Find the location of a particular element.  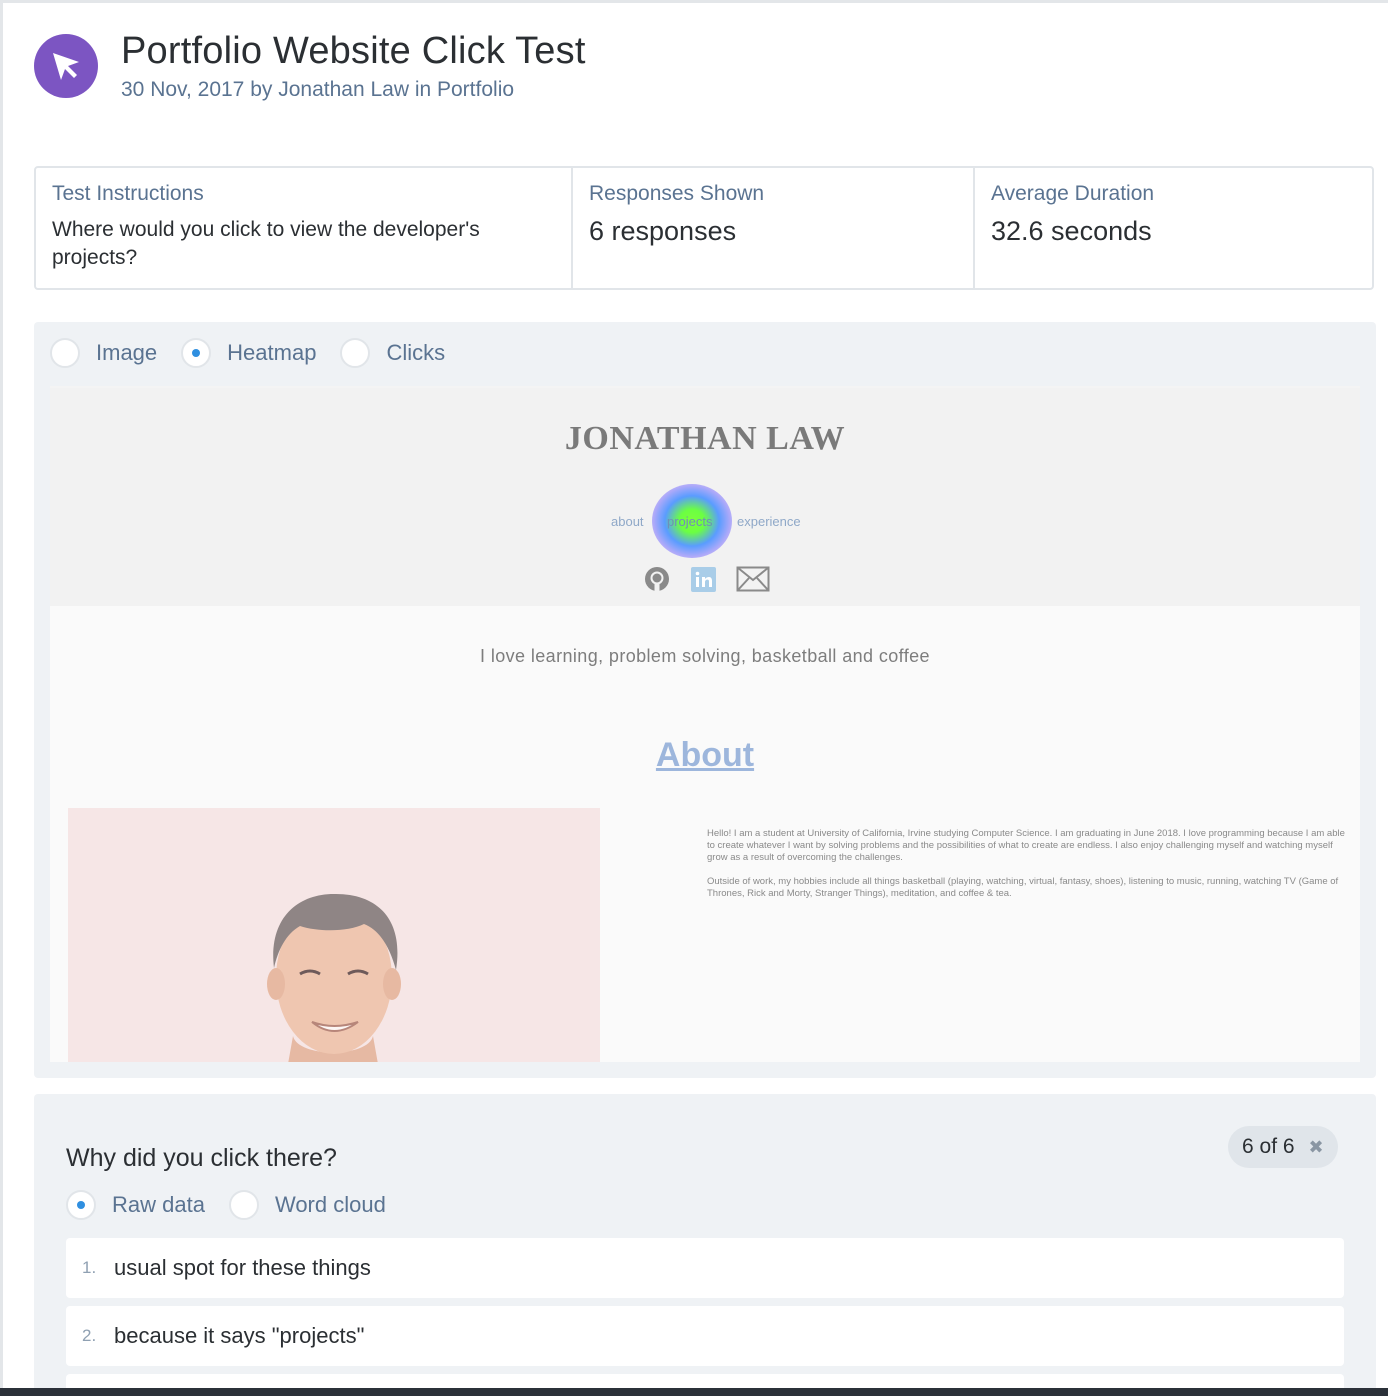

raw-data-radio is located at coordinates (81, 1205).